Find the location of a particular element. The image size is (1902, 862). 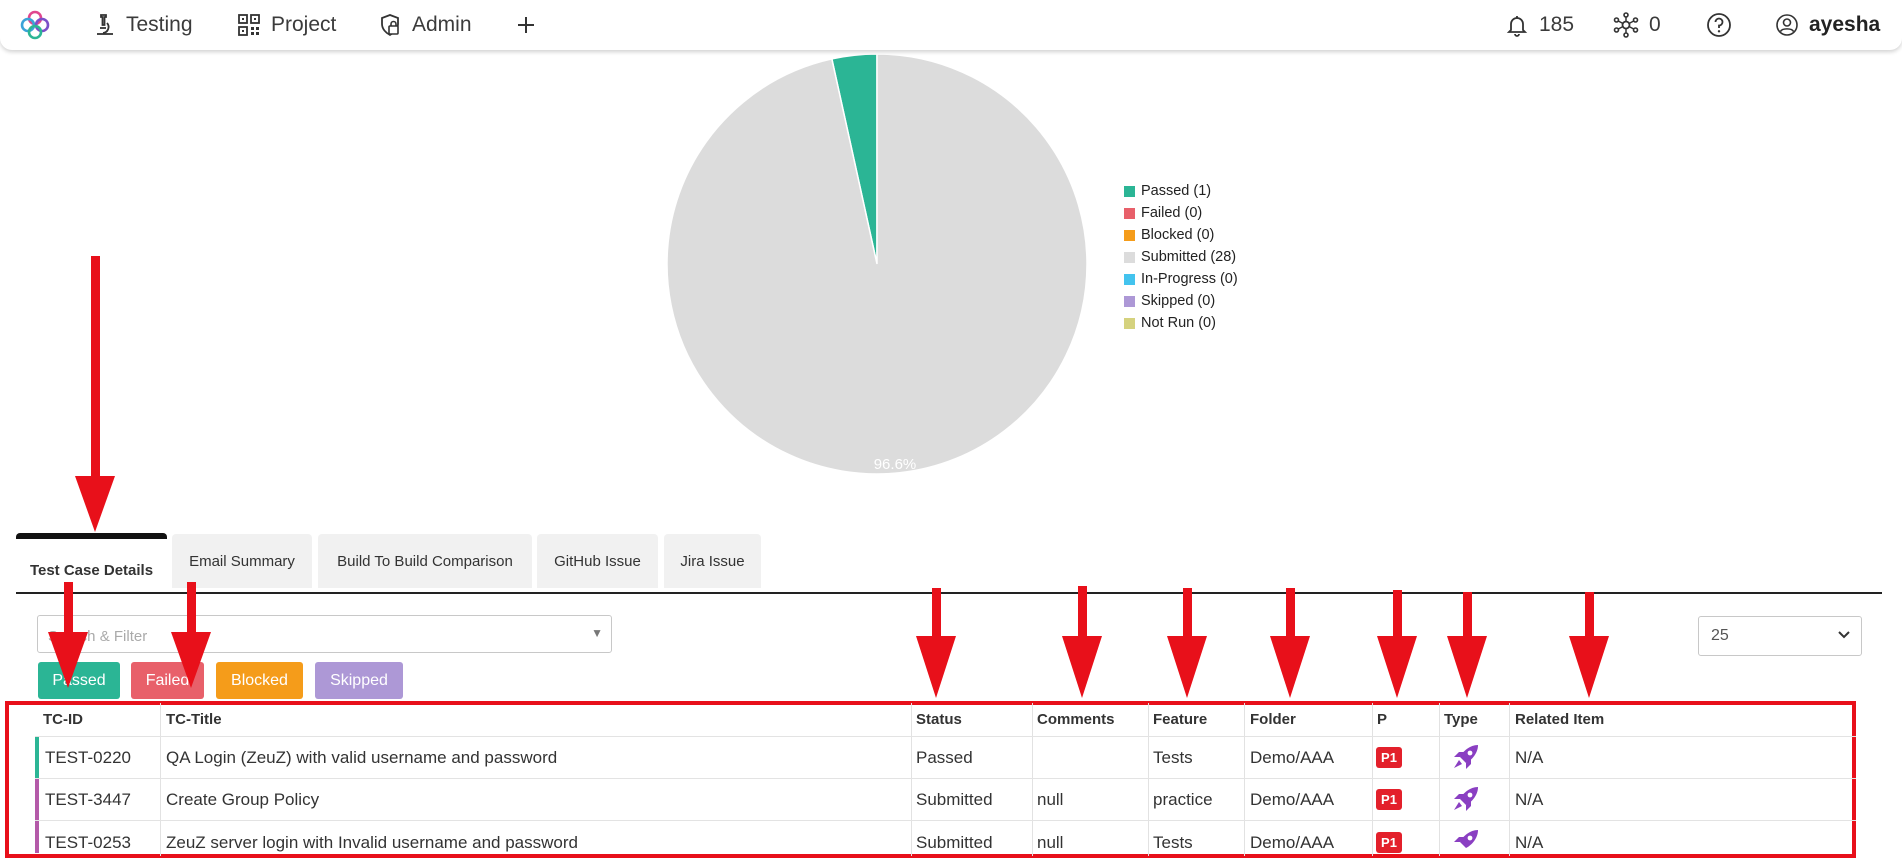

legend-entry: Skipped (0) is located at coordinates (1181, 301).